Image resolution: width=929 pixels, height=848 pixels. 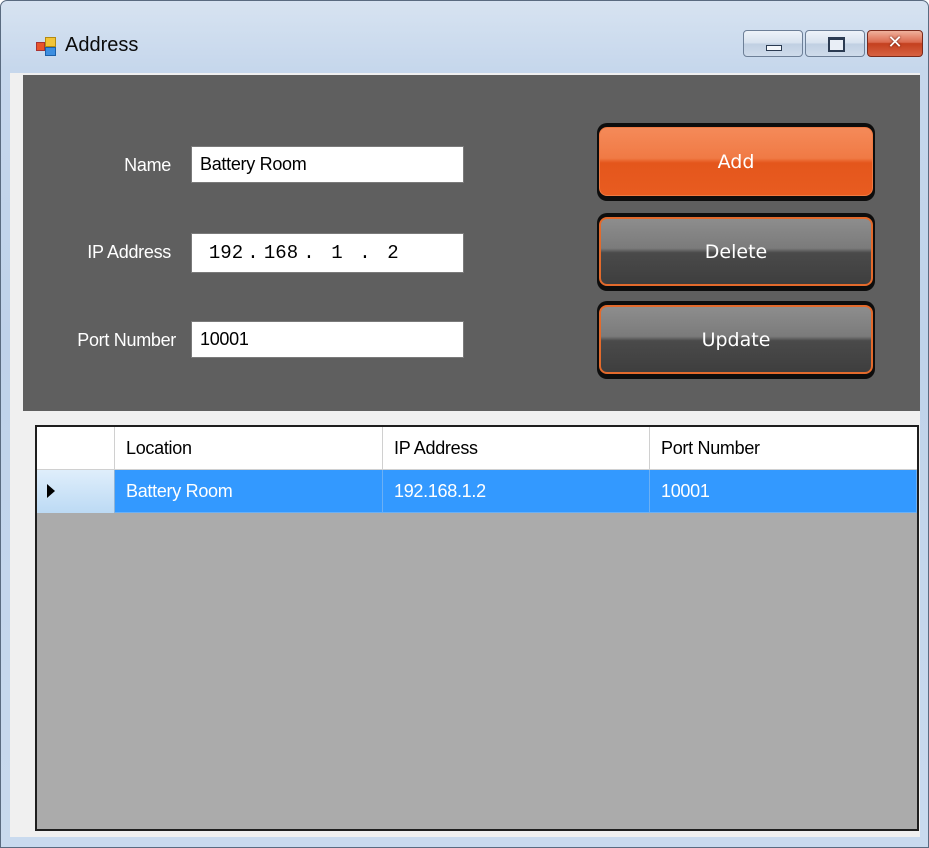 What do you see at coordinates (226, 253) in the screenshot?
I see `ip-octet-1: 192` at bounding box center [226, 253].